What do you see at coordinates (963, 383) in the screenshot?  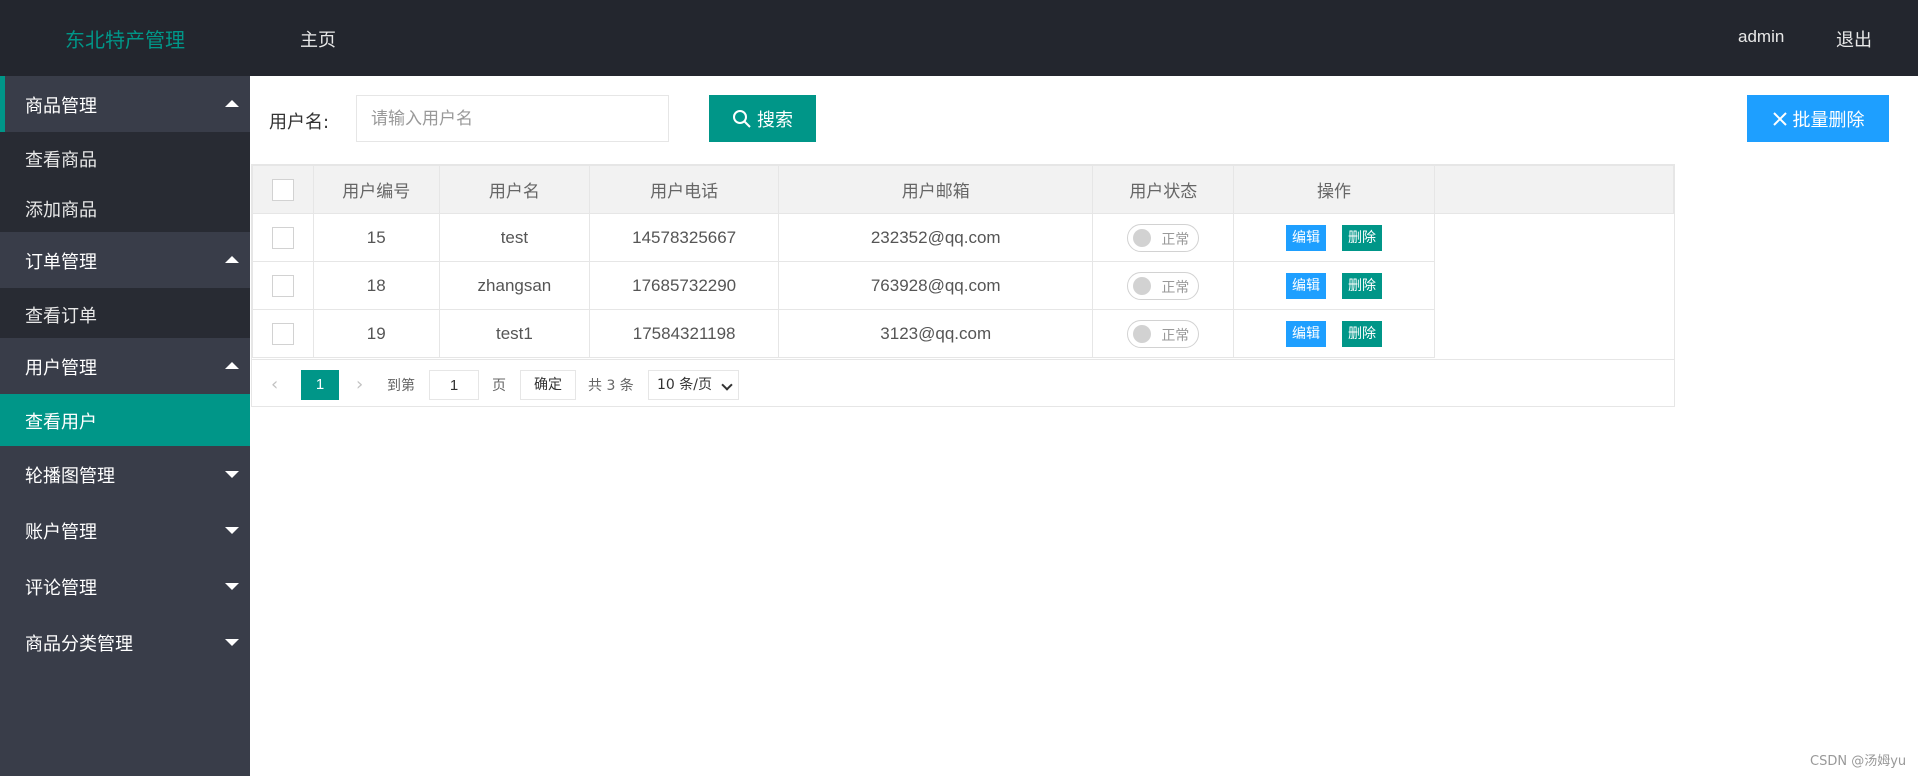 I see `pagination: ‹ 1 › 到第 页 确定 共 3 条 10 条/页` at bounding box center [963, 383].